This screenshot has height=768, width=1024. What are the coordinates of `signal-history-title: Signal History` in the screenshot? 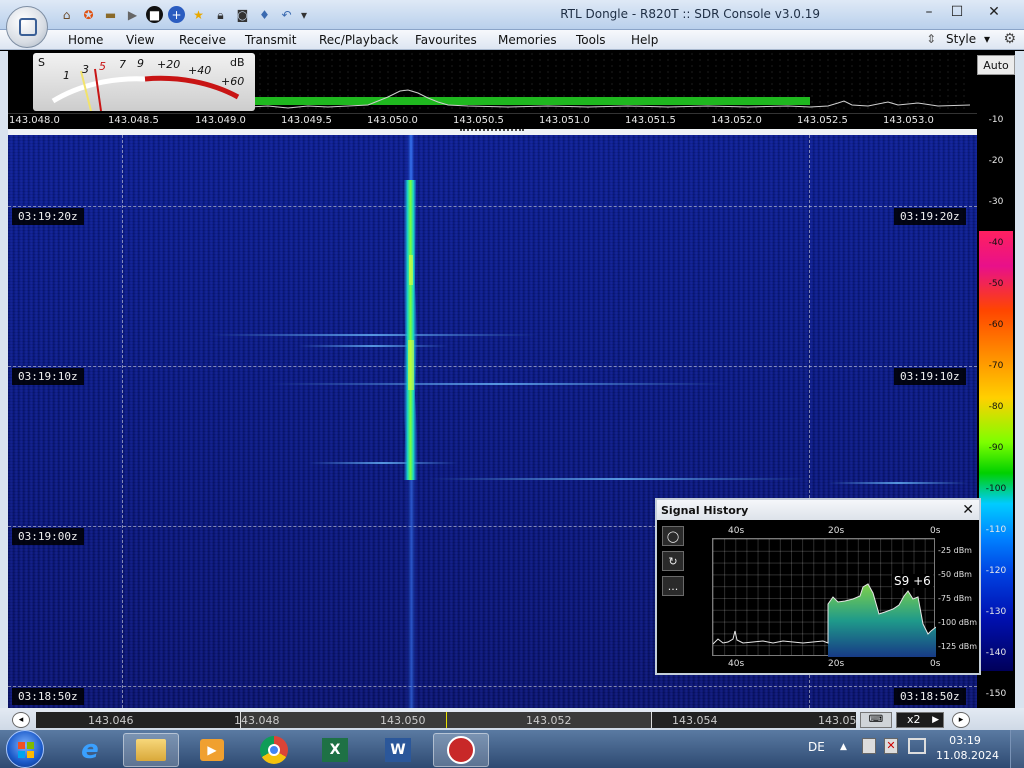 It's located at (705, 510).